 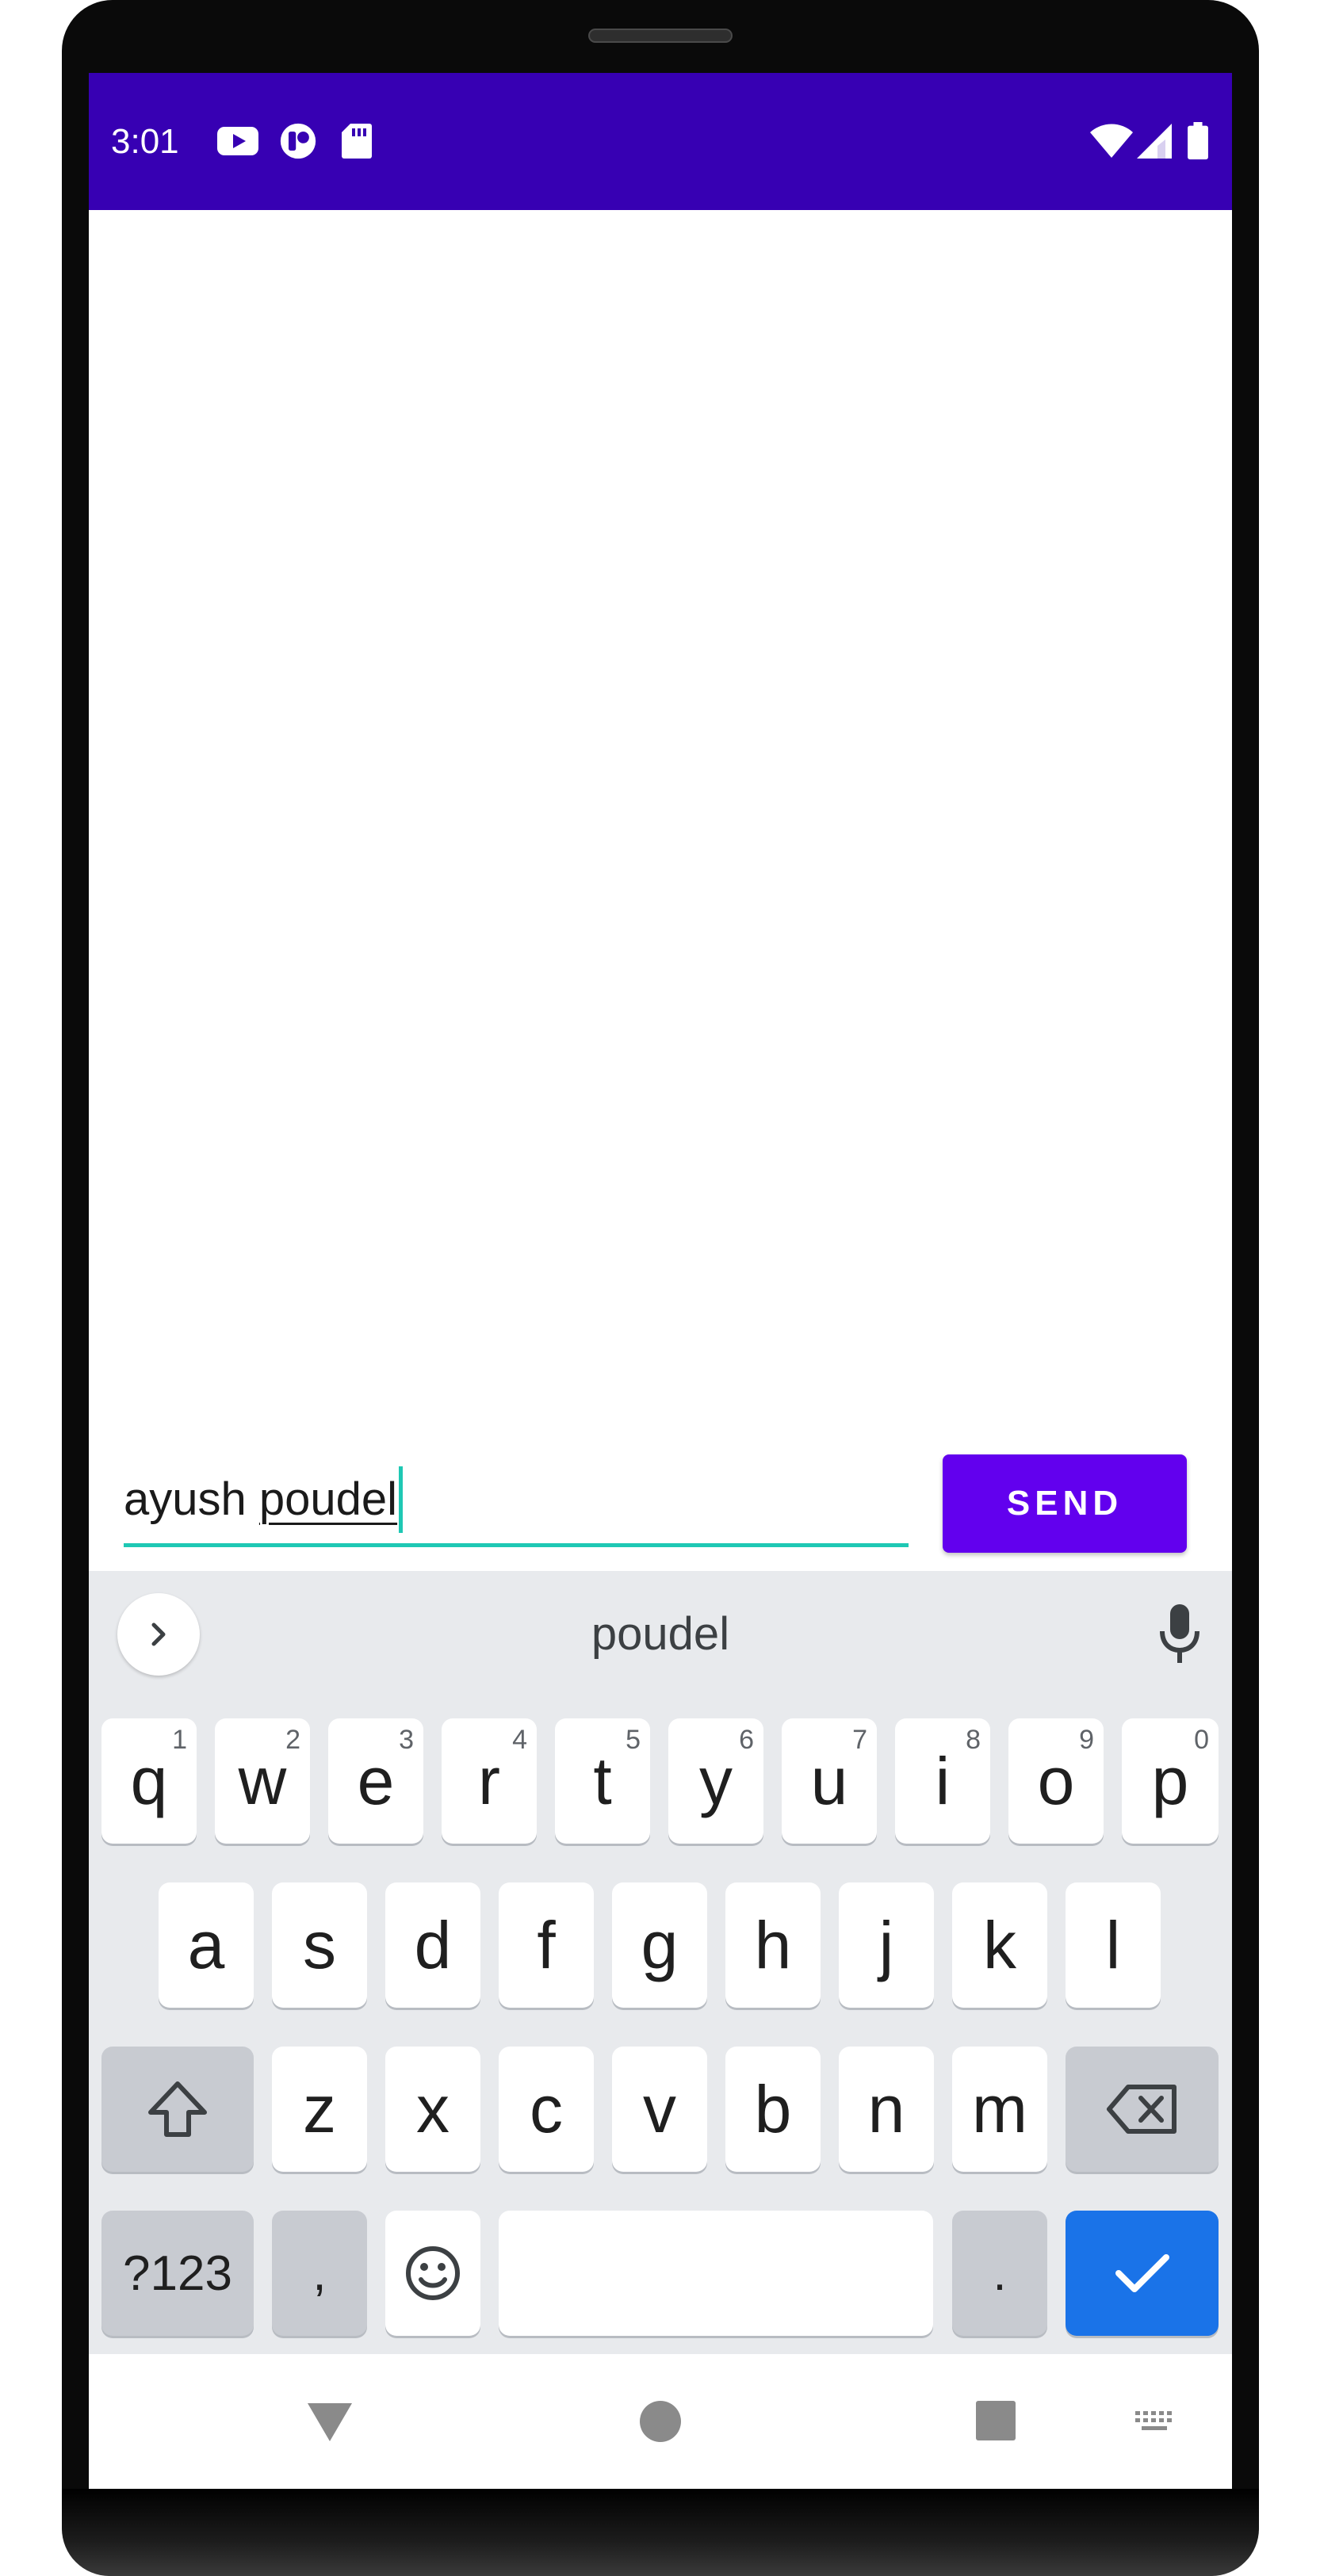 I want to click on key-n: n, so click(x=887, y=2109).